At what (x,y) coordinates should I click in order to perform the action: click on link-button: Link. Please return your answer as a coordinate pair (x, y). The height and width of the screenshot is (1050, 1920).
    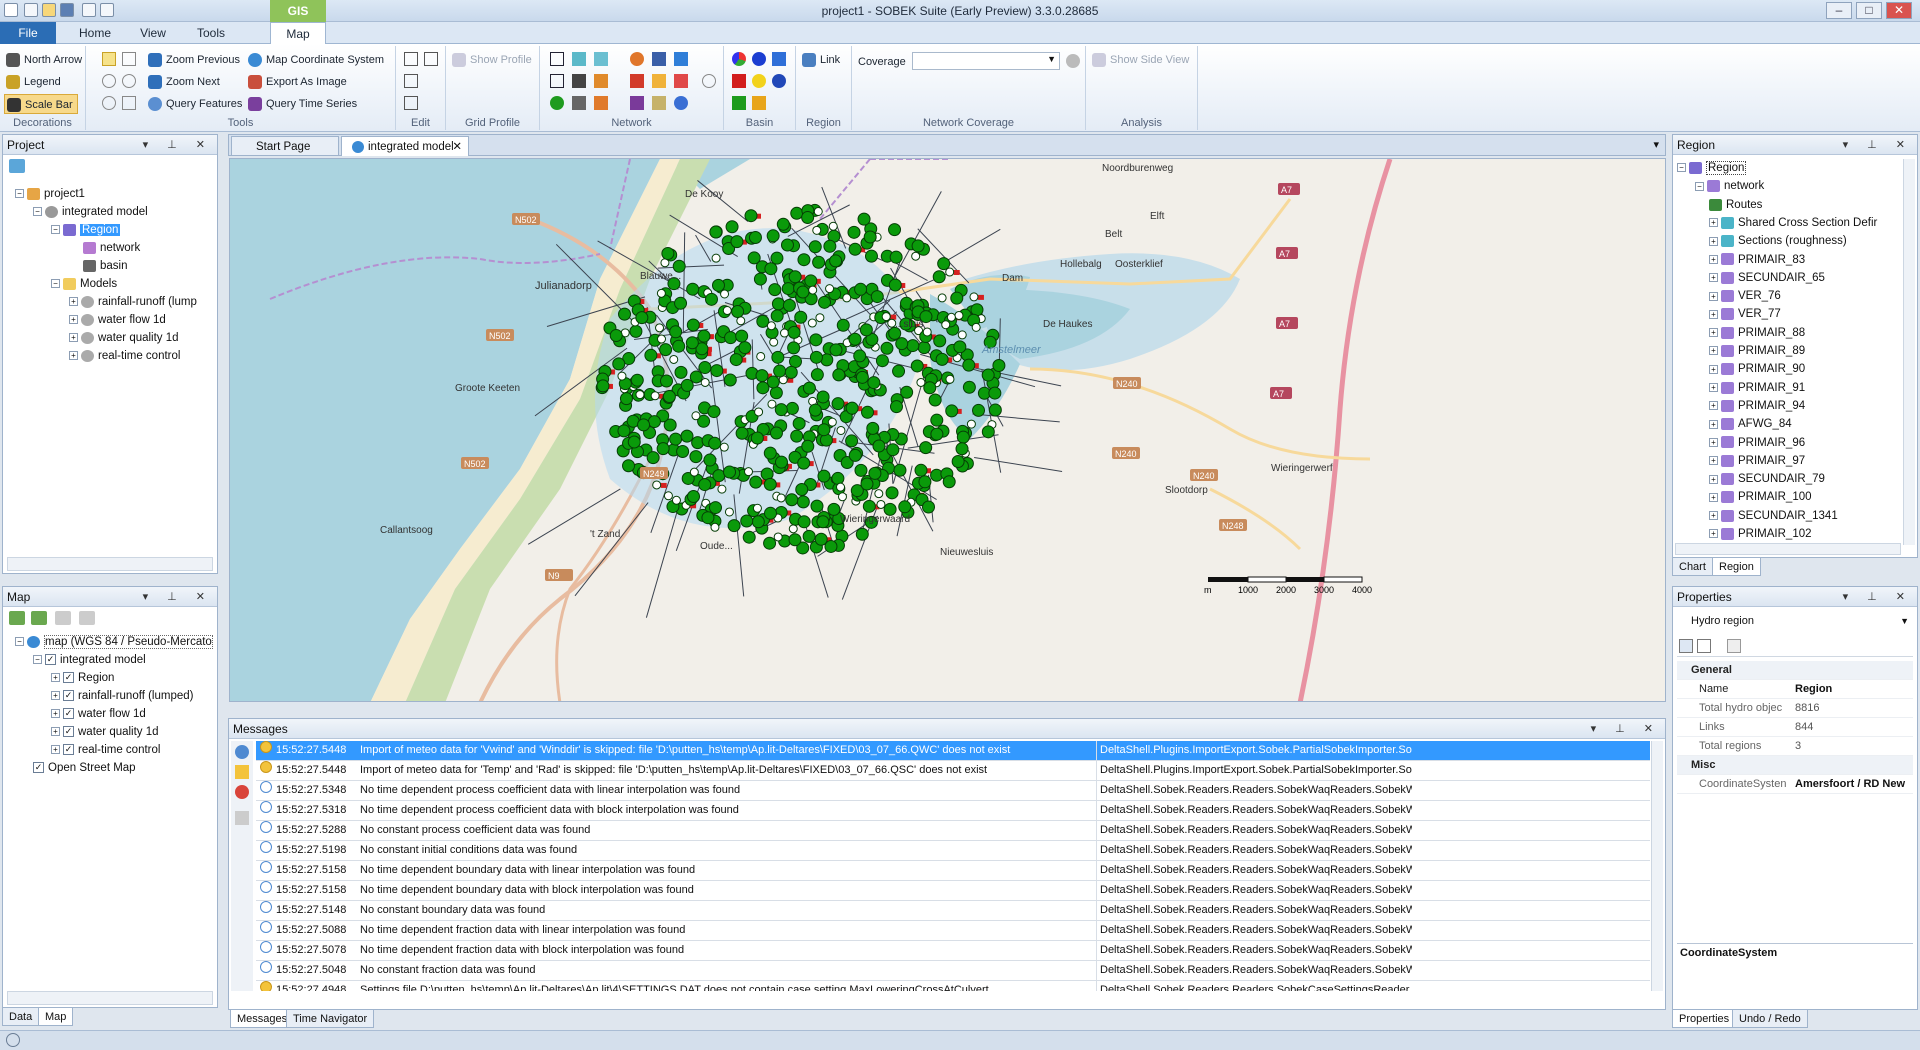
    Looking at the image, I should click on (820, 60).